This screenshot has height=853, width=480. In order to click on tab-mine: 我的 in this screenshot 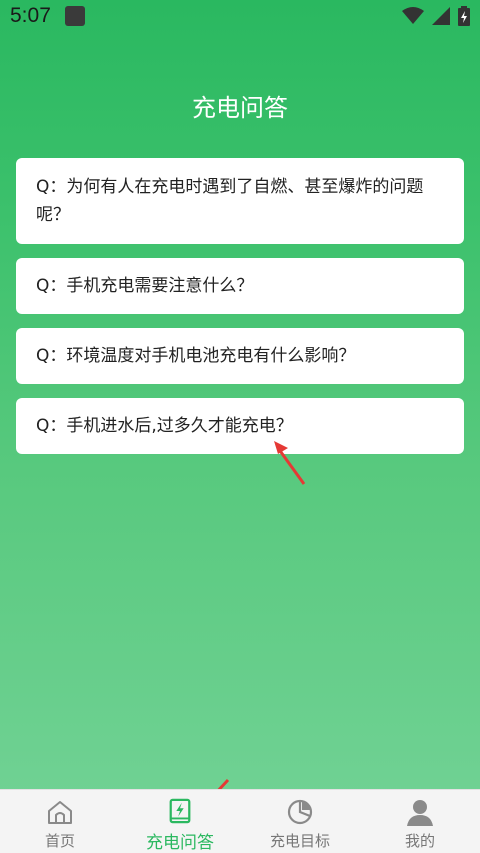, I will do `click(420, 821)`.